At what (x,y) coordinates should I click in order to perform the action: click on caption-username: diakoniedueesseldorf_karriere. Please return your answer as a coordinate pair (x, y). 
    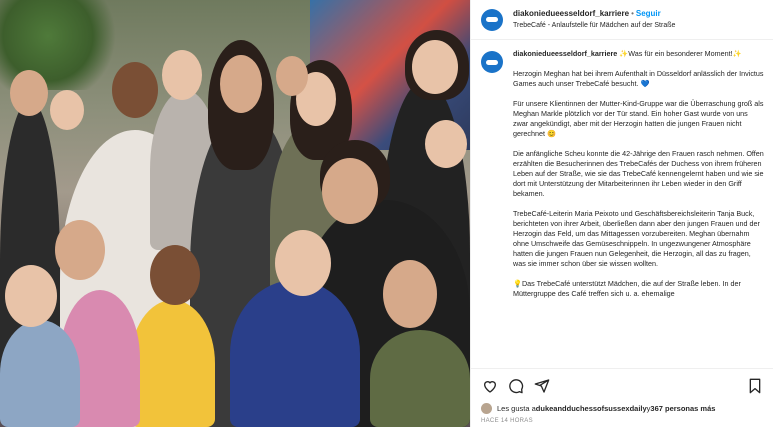
    Looking at the image, I should click on (565, 53).